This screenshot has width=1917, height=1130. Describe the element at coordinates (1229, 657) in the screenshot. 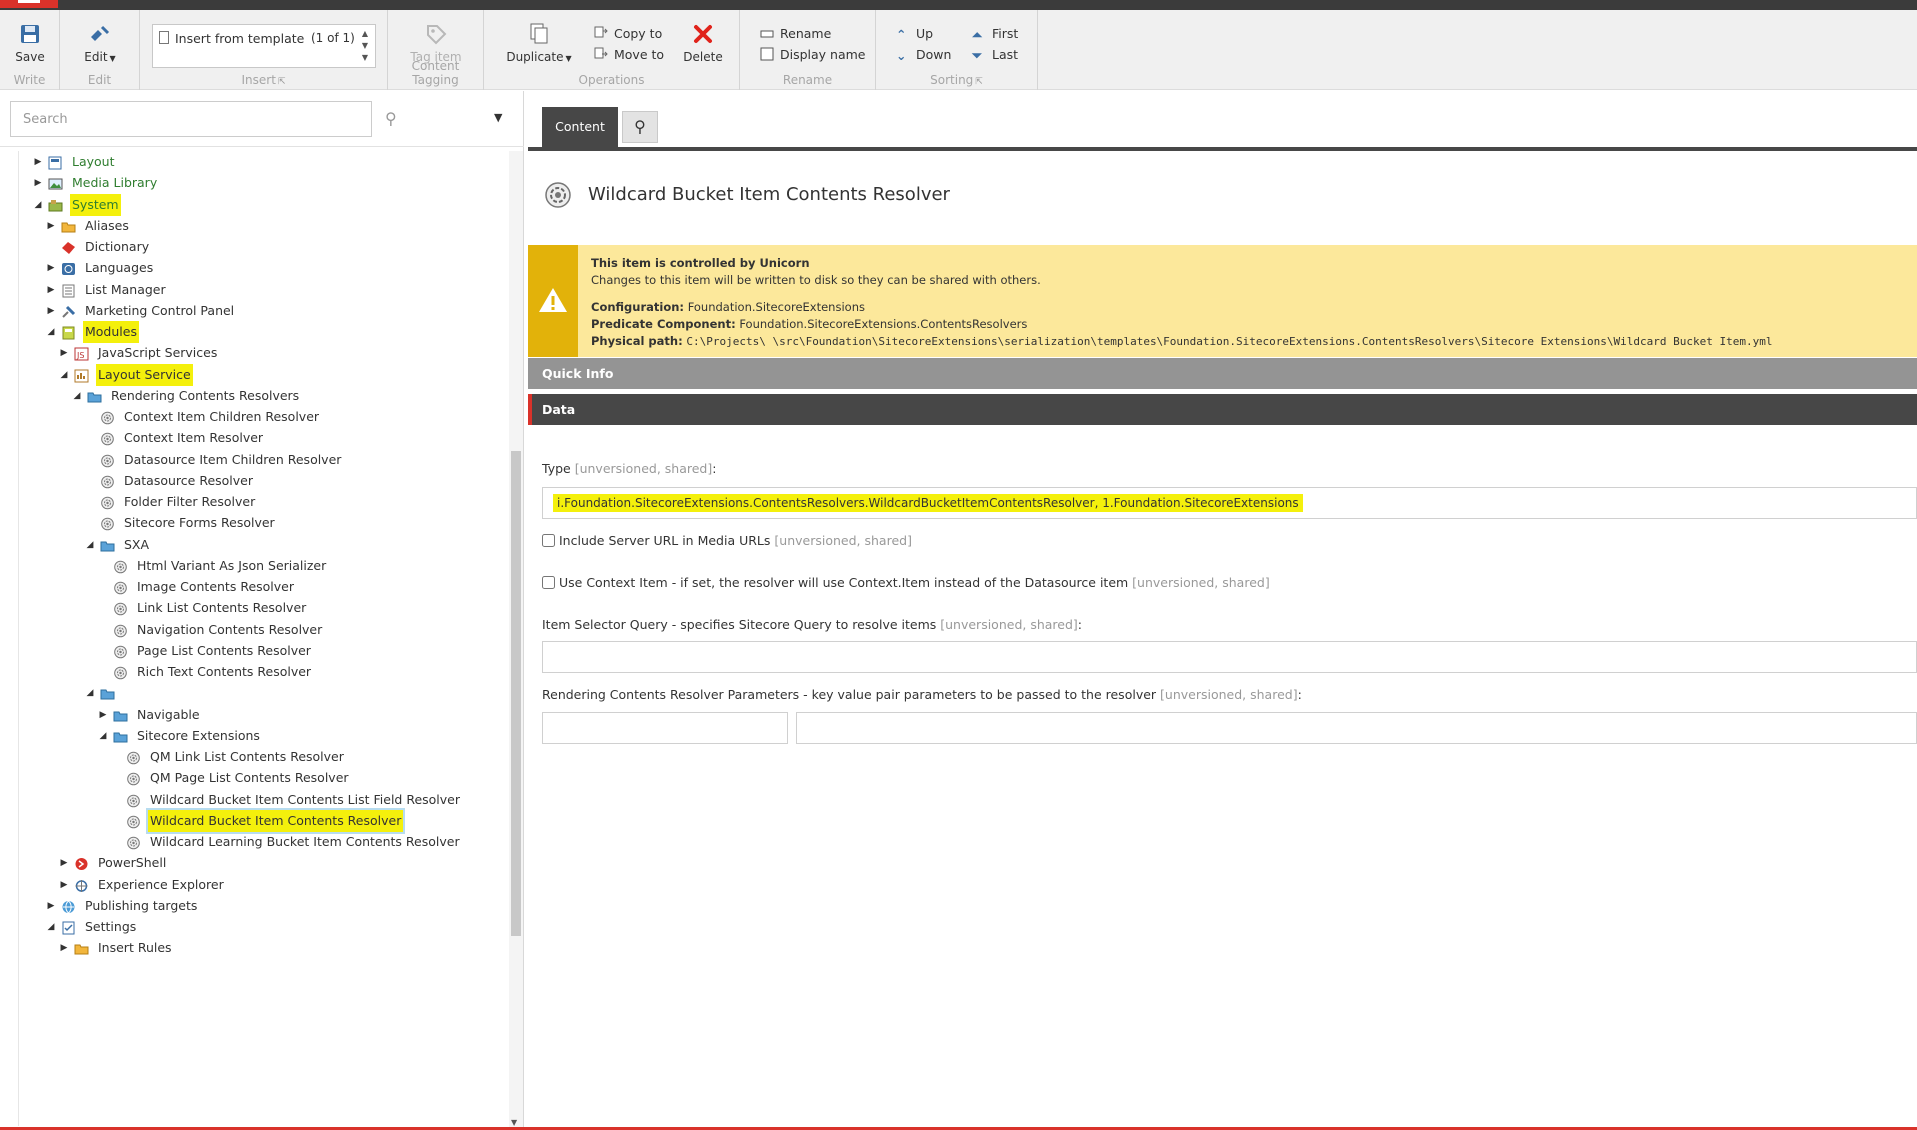

I see `item-selector-query-input` at that location.